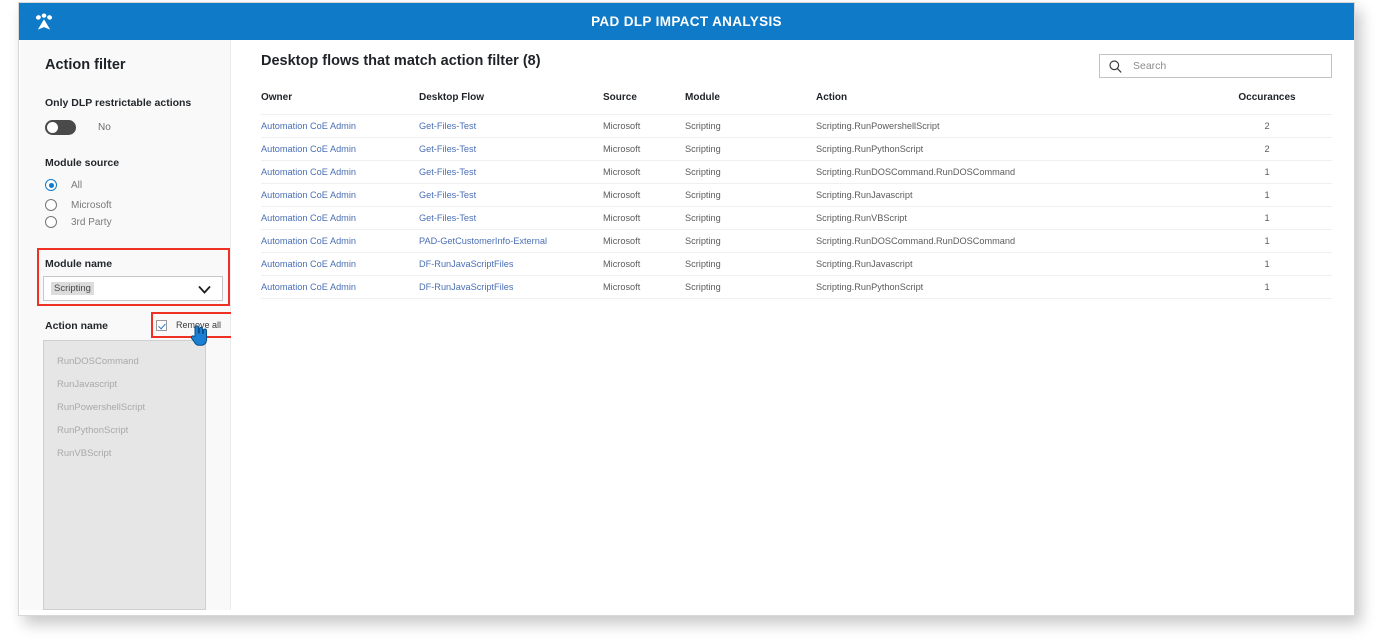 The height and width of the screenshot is (644, 1385). What do you see at coordinates (511, 103) in the screenshot?
I see `column-header-desktop-flow: Desktop Flow` at bounding box center [511, 103].